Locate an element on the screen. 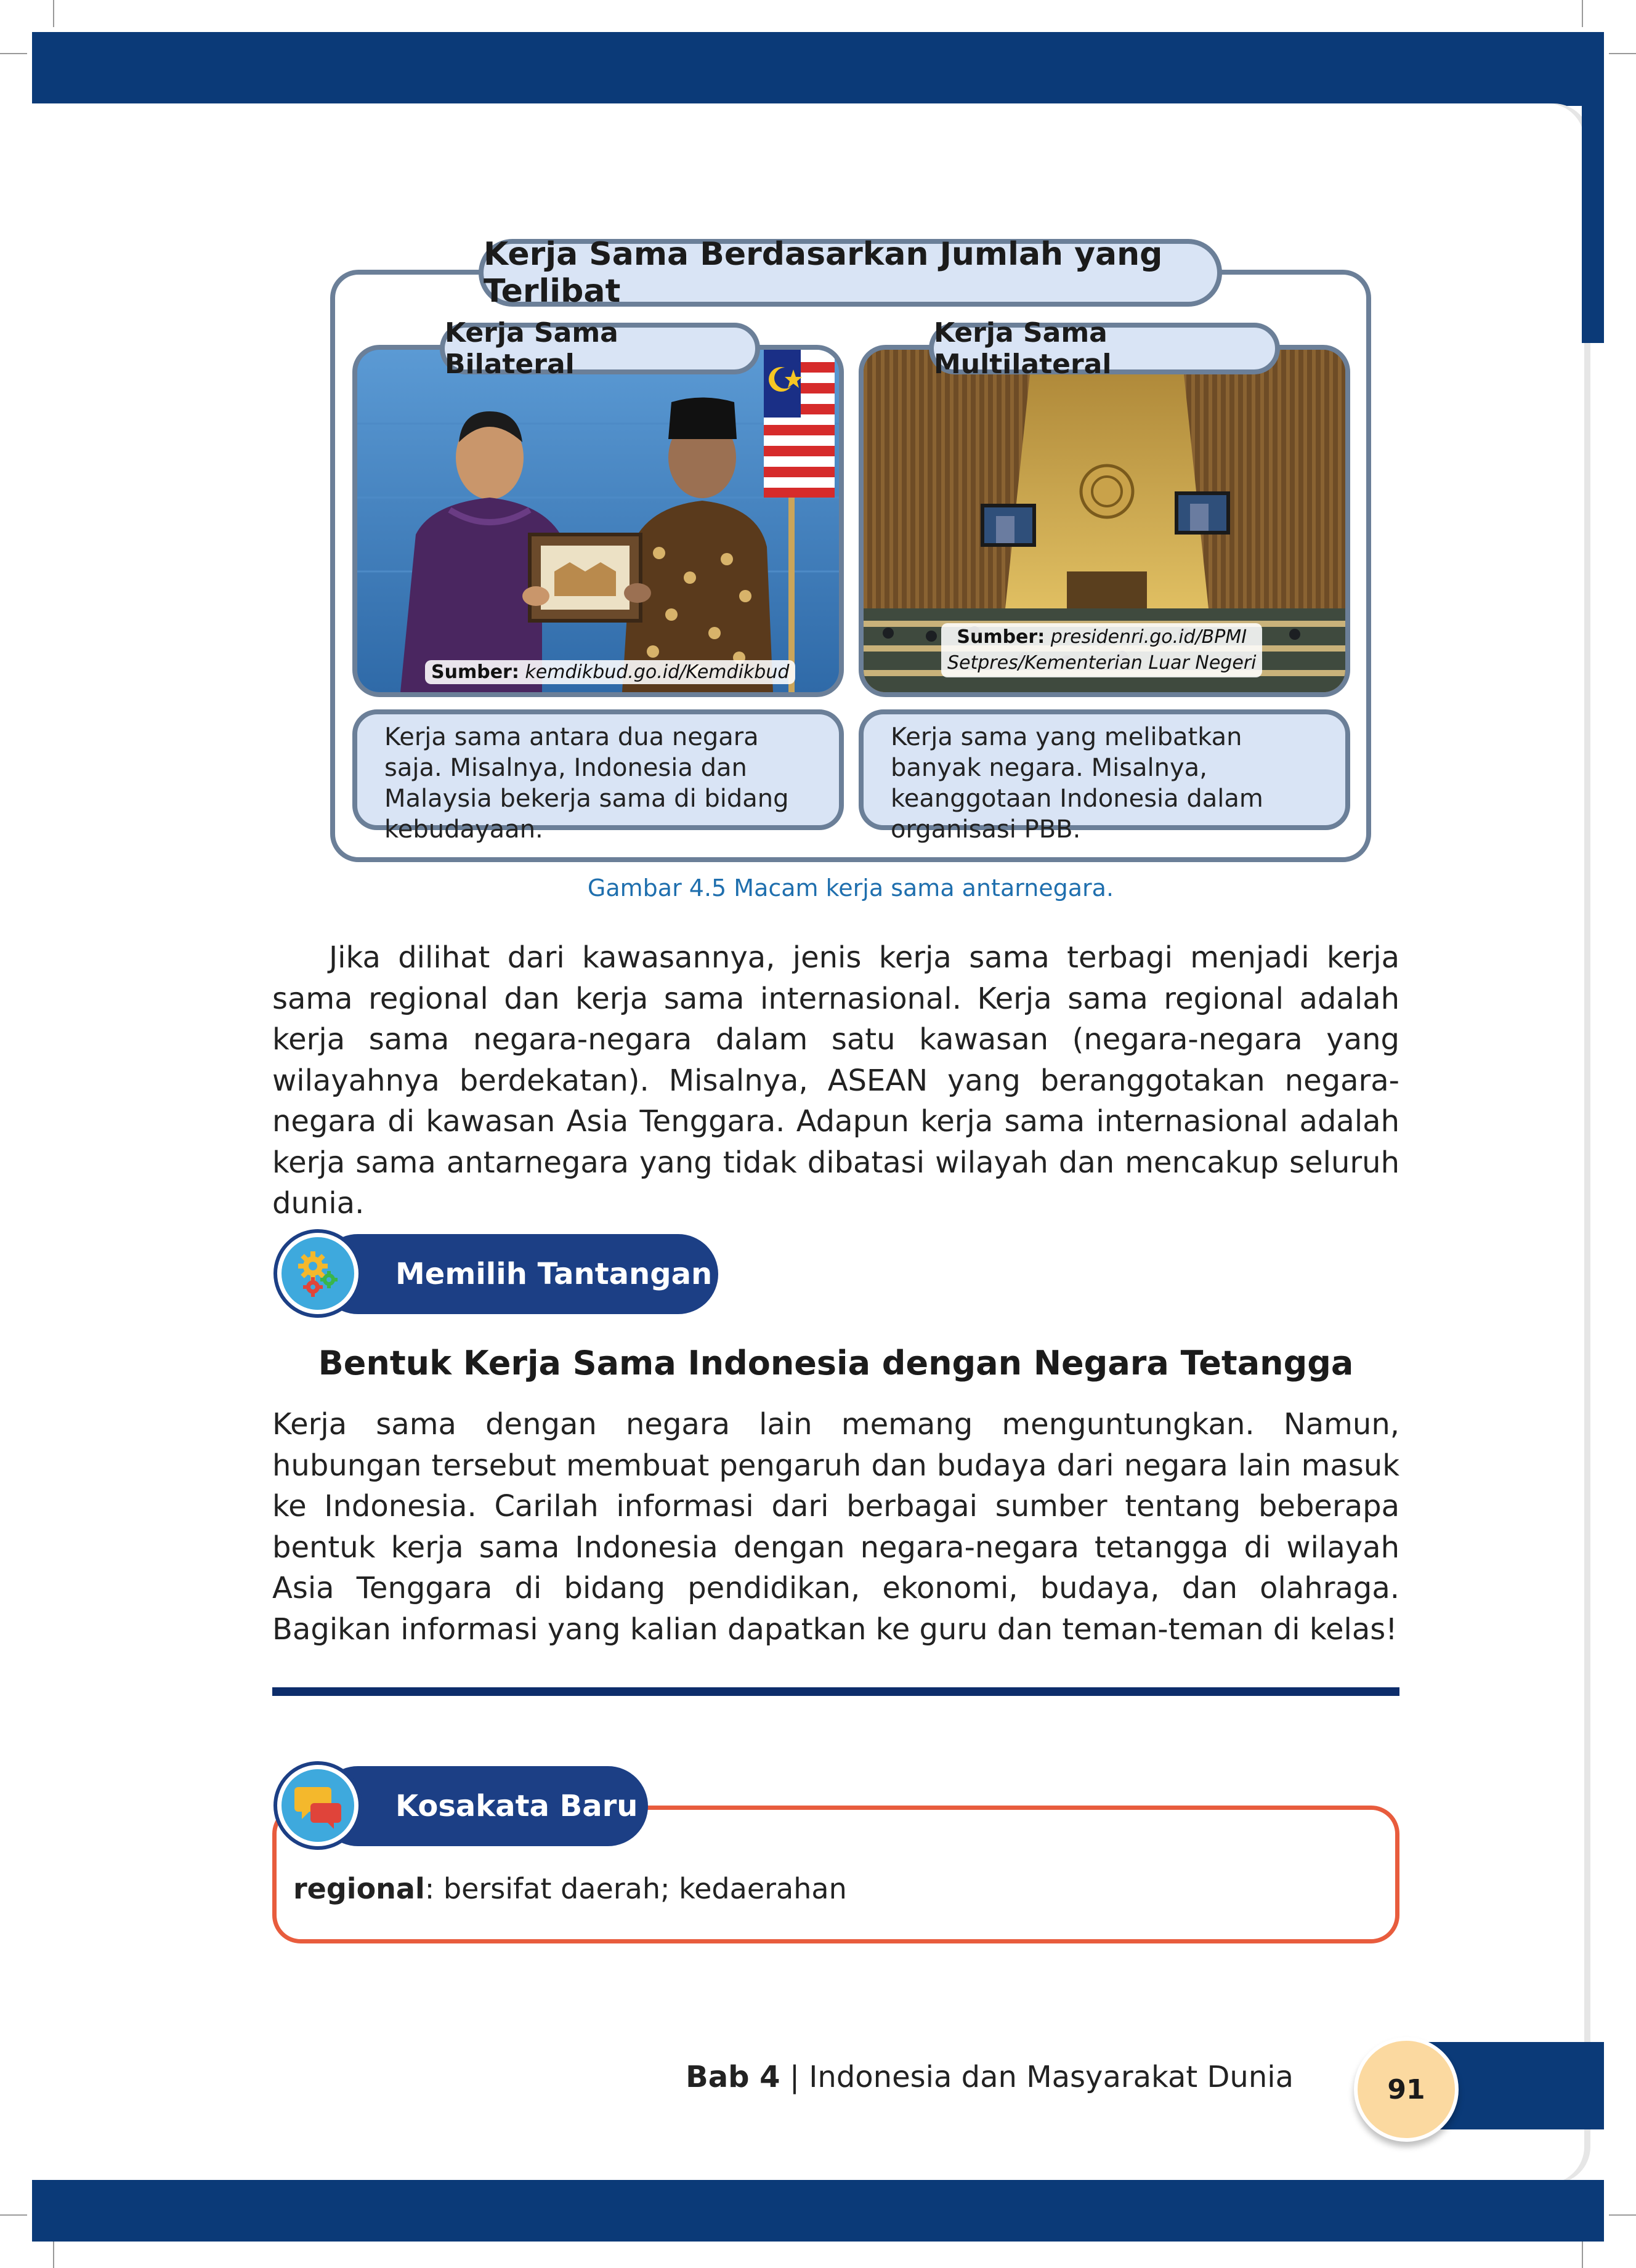 The height and width of the screenshot is (2268, 1636). footer-band is located at coordinates (818, 2211).